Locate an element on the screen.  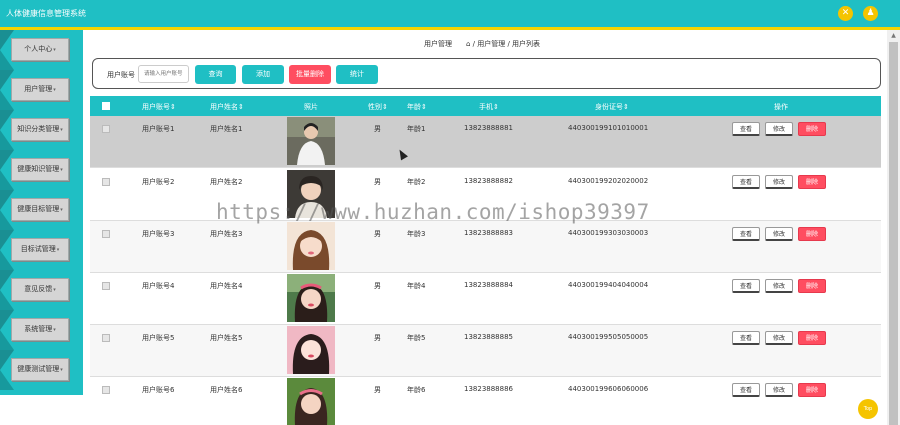
column-header-idcard: 身份证号⇕ is located at coordinates (612, 107).